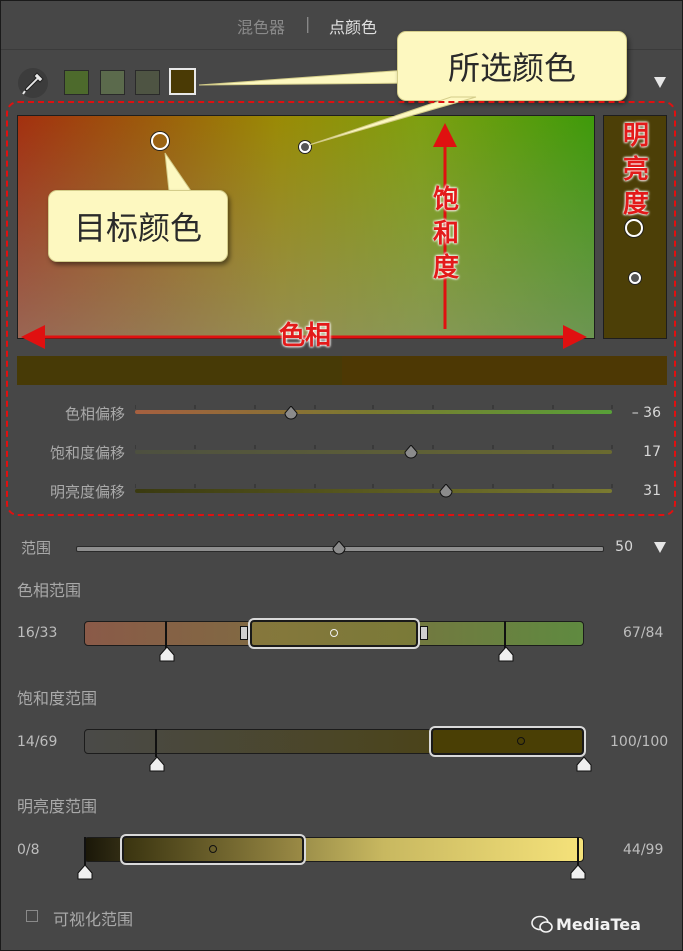 This screenshot has height=951, width=683. What do you see at coordinates (85, 872) in the screenshot?
I see `luminance-range-left-pointer` at bounding box center [85, 872].